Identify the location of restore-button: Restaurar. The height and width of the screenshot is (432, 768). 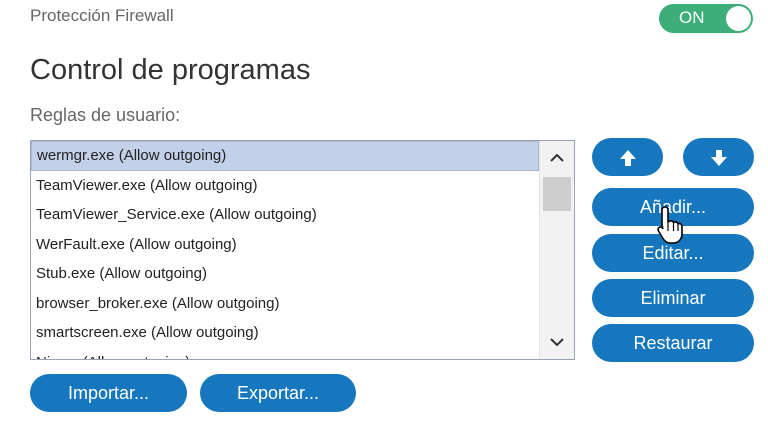
(673, 343).